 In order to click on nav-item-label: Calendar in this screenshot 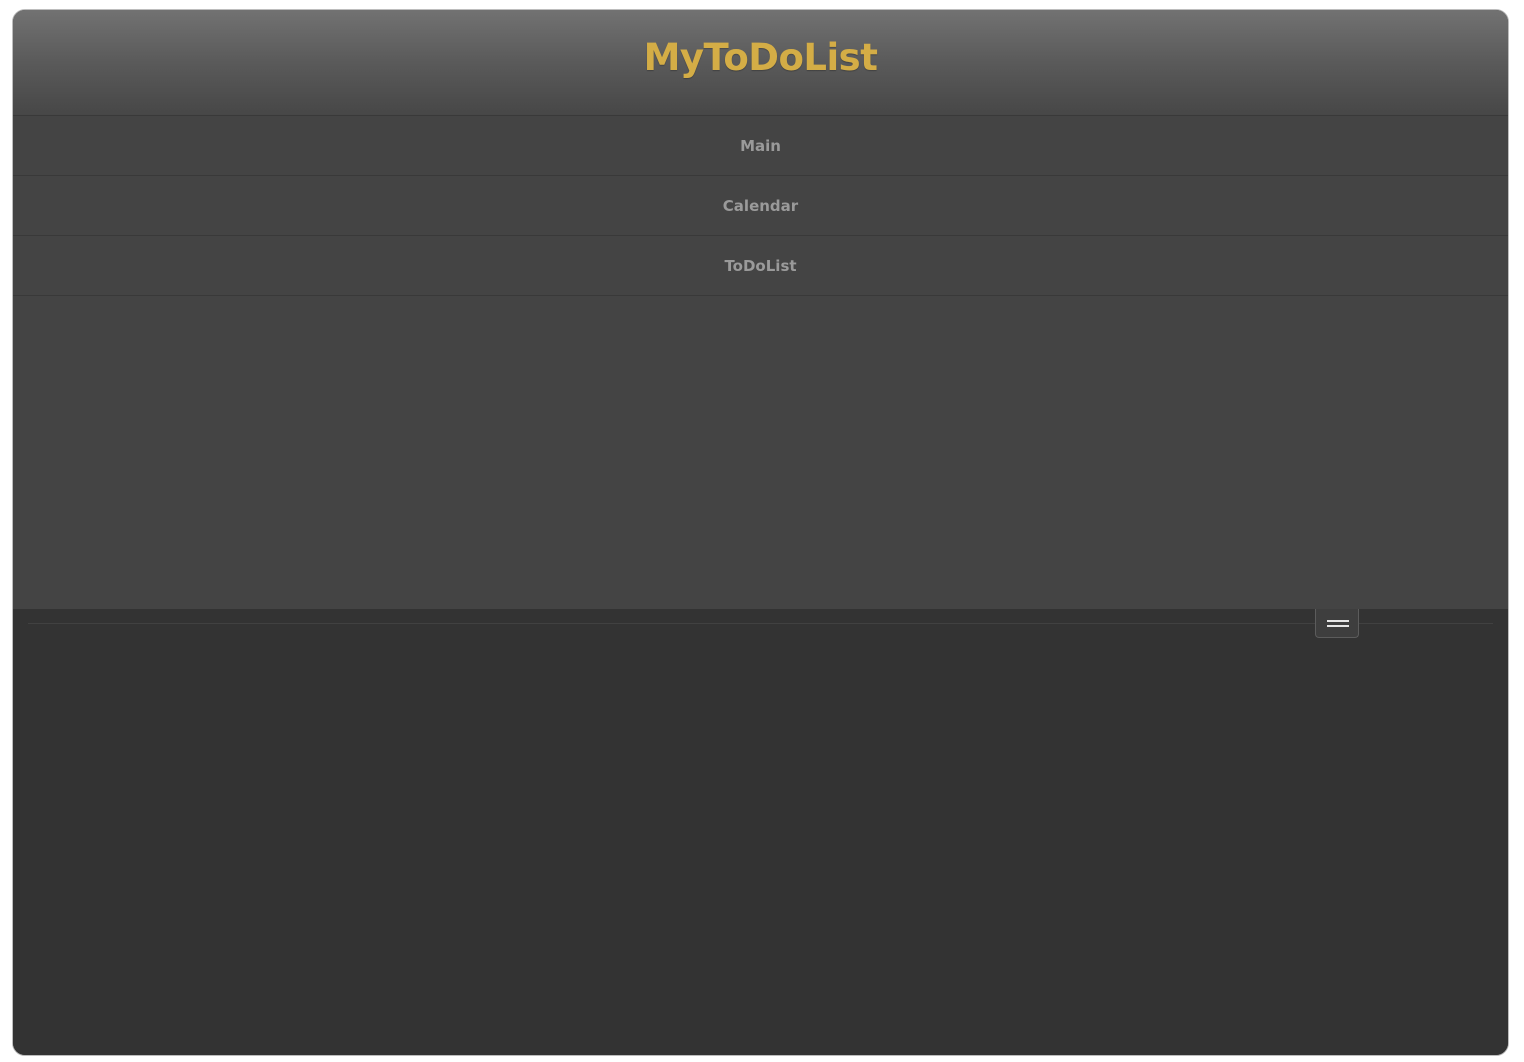, I will do `click(760, 205)`.